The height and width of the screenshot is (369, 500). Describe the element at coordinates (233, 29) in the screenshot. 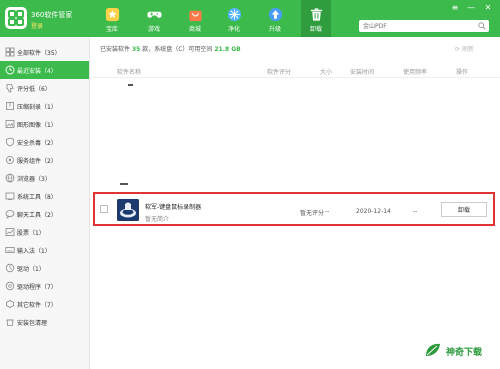

I see `nav-tab-label: 净化` at that location.